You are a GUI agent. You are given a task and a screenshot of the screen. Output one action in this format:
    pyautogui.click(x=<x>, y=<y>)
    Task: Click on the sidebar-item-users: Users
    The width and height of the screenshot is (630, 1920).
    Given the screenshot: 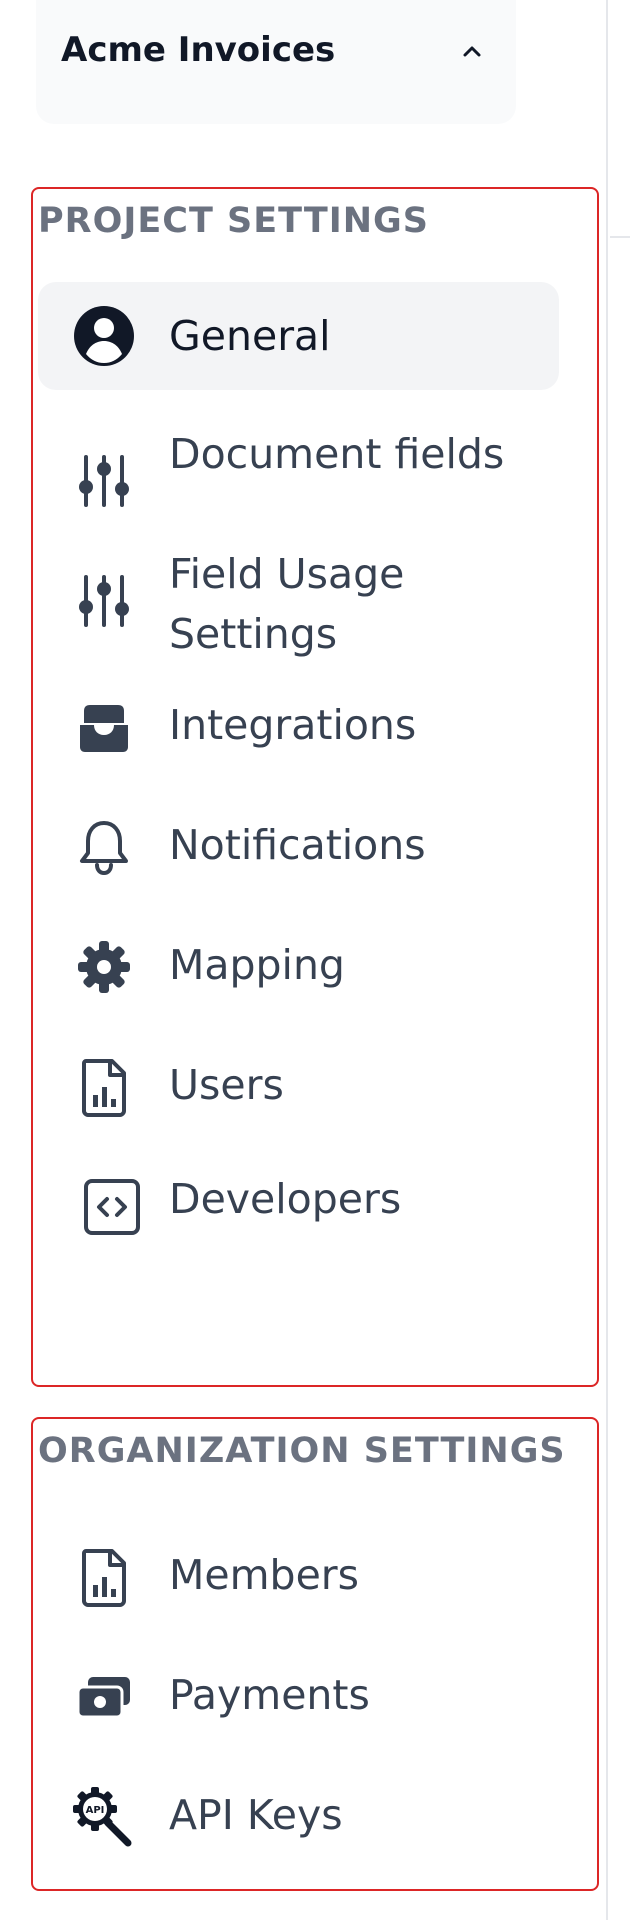 What is the action you would take?
    pyautogui.click(x=298, y=1087)
    